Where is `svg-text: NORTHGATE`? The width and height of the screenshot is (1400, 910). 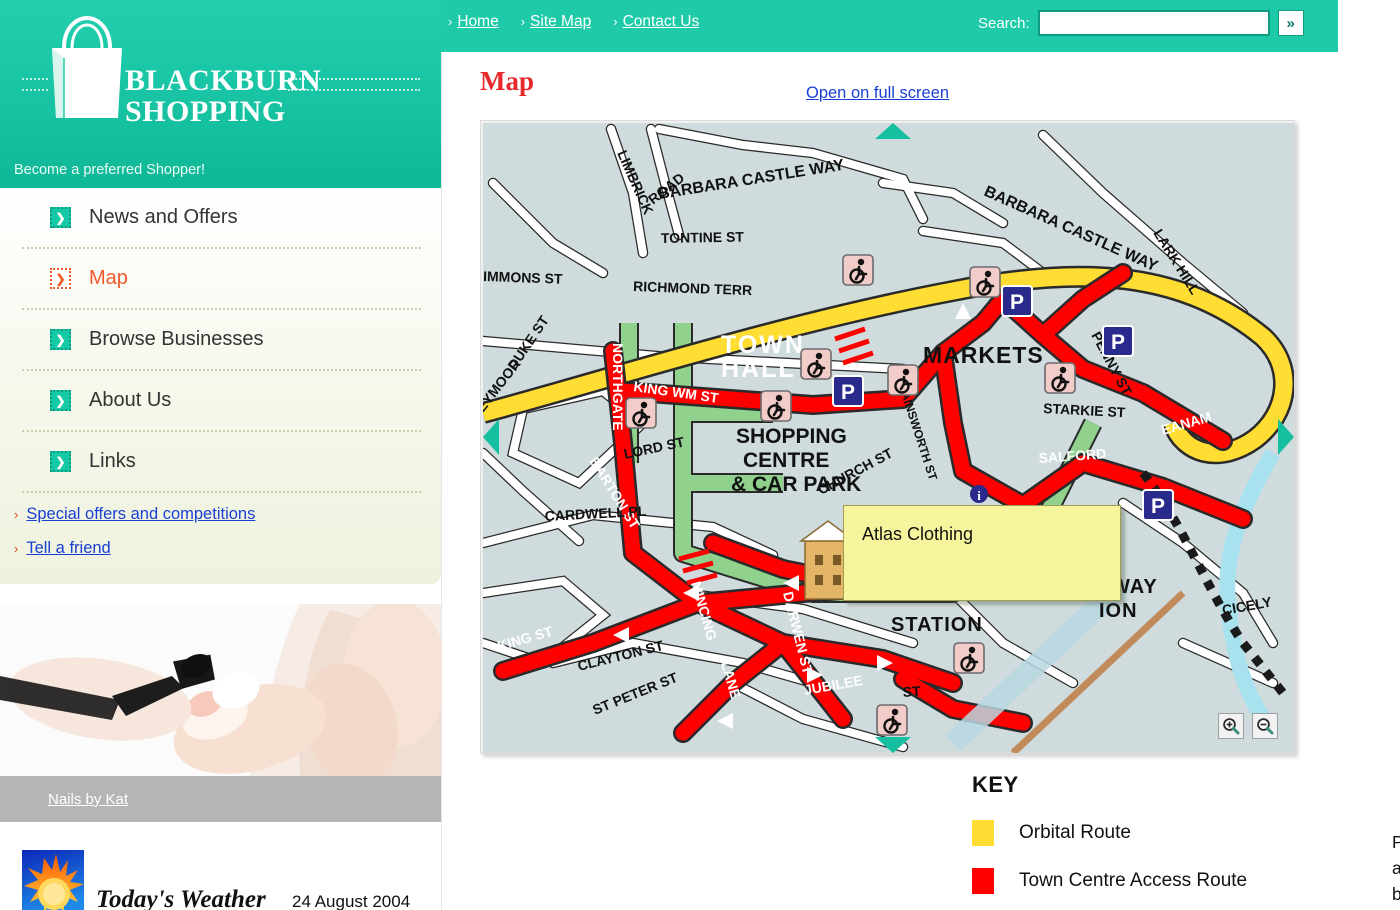
svg-text: NORTHGATE is located at coordinates (618, 387).